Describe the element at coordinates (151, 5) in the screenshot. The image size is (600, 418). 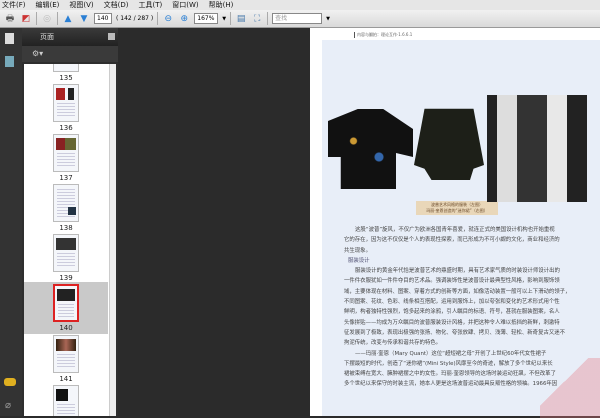
I see `menu-tools: 工具(T)` at that location.